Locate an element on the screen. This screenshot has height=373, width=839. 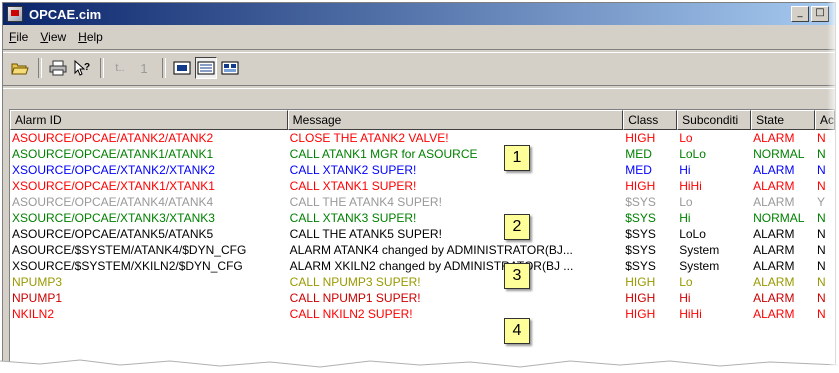
view-properties-icon is located at coordinates (230, 68).